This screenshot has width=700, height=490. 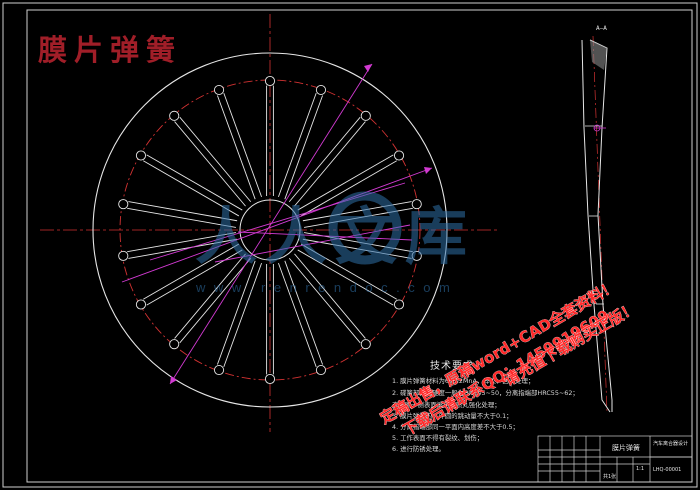 I want to click on titleblock-sheet: 共1张, so click(x=609, y=476).